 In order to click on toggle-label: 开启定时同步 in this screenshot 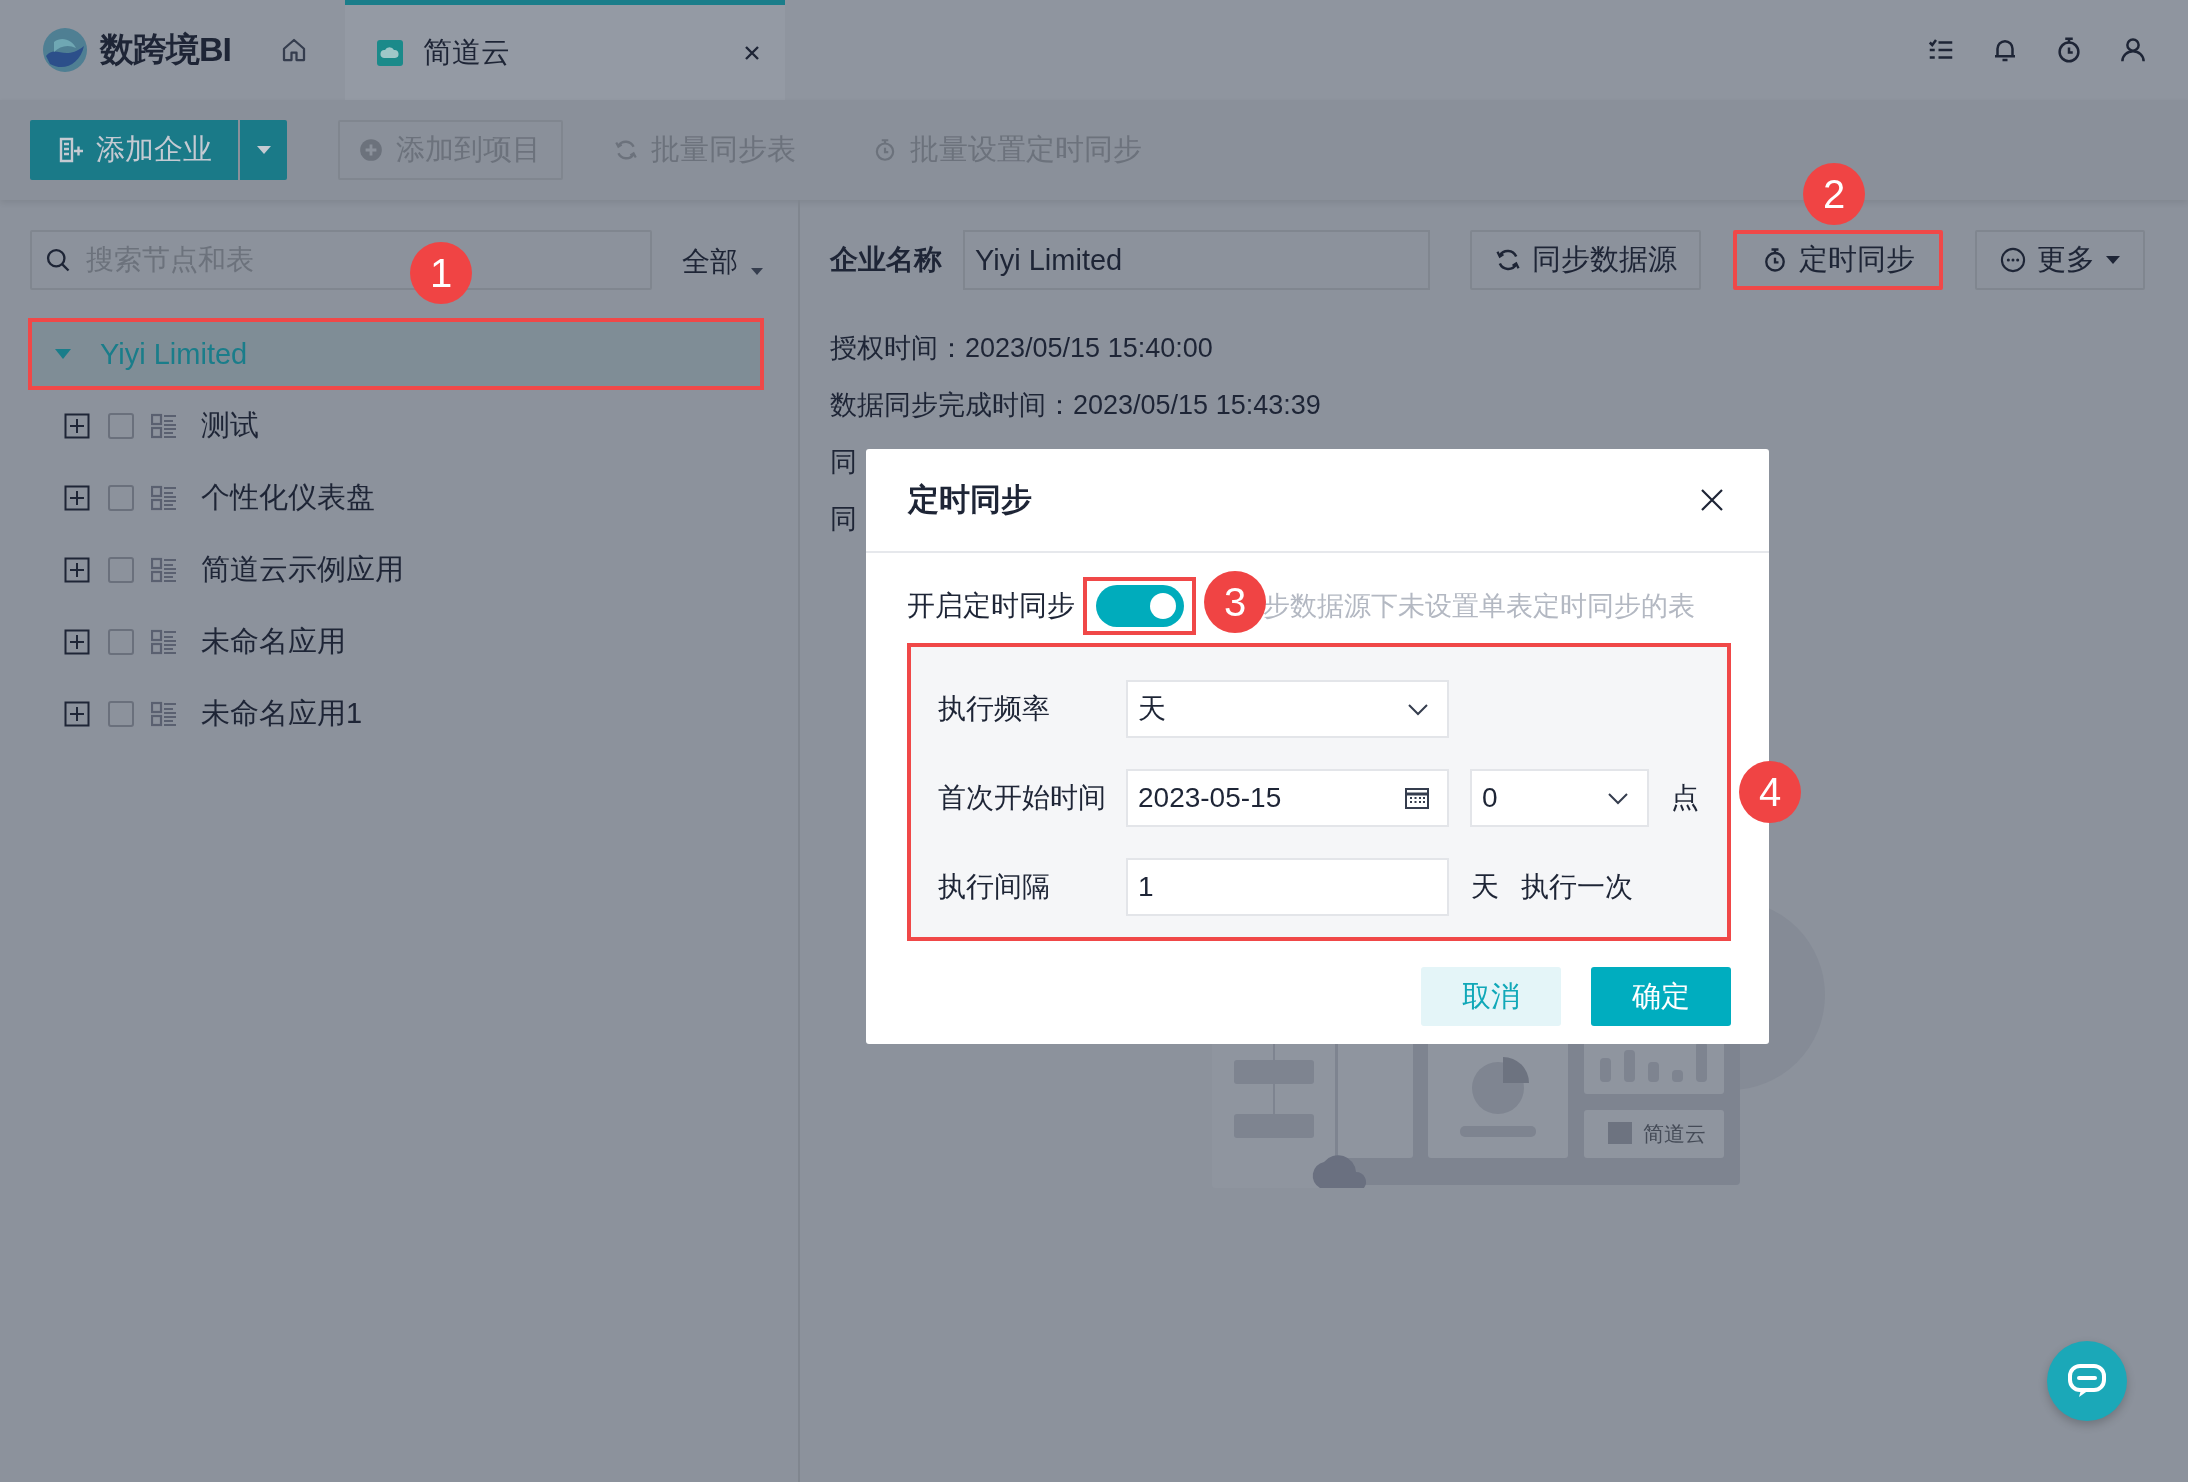, I will do `click(991, 606)`.